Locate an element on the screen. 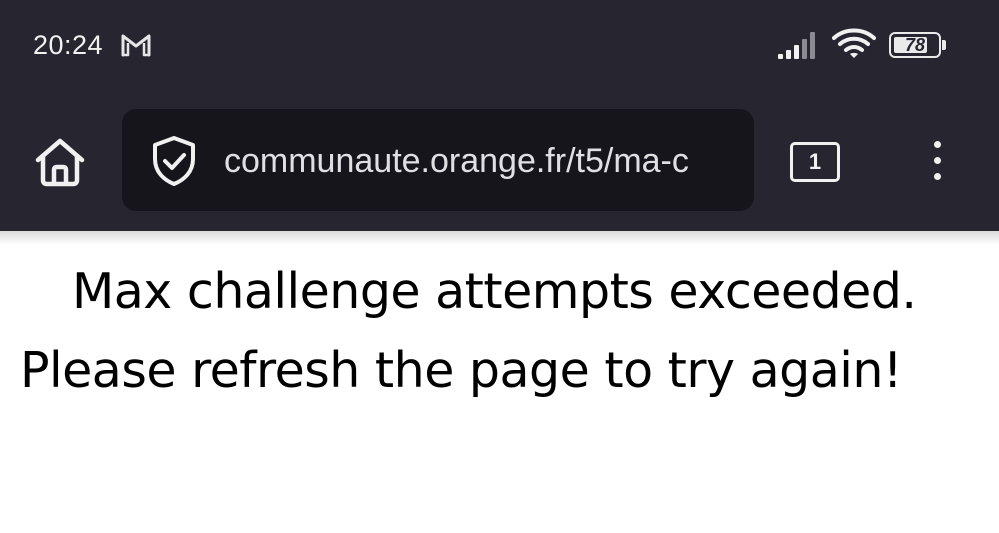 This screenshot has height=533, width=999. battery-indicator: 78 is located at coordinates (917, 45).